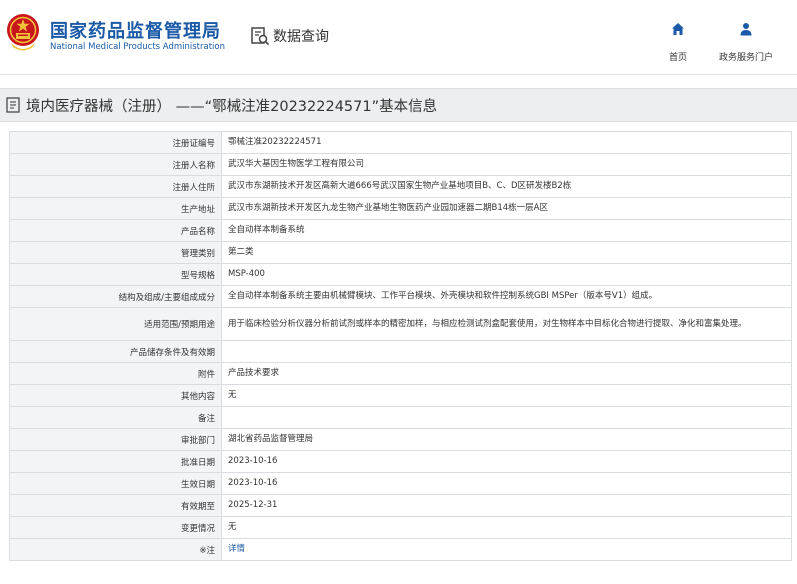 The image size is (797, 584). I want to click on table-row: ※注 详情, so click(400, 549).